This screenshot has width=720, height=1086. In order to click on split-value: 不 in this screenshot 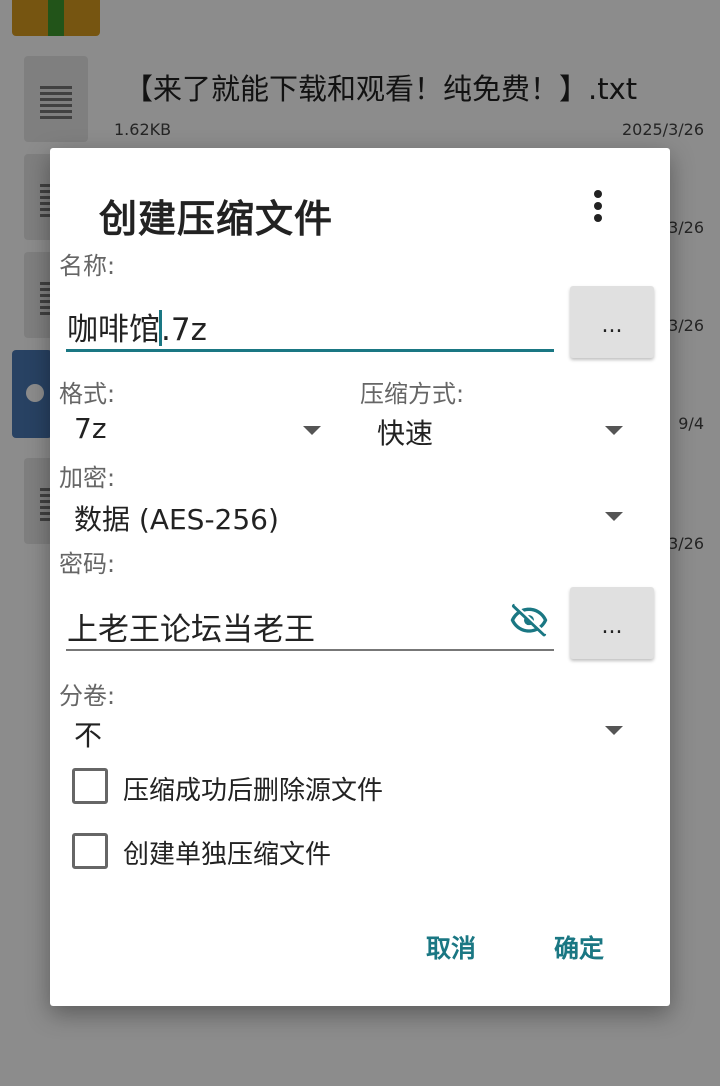, I will do `click(88, 735)`.